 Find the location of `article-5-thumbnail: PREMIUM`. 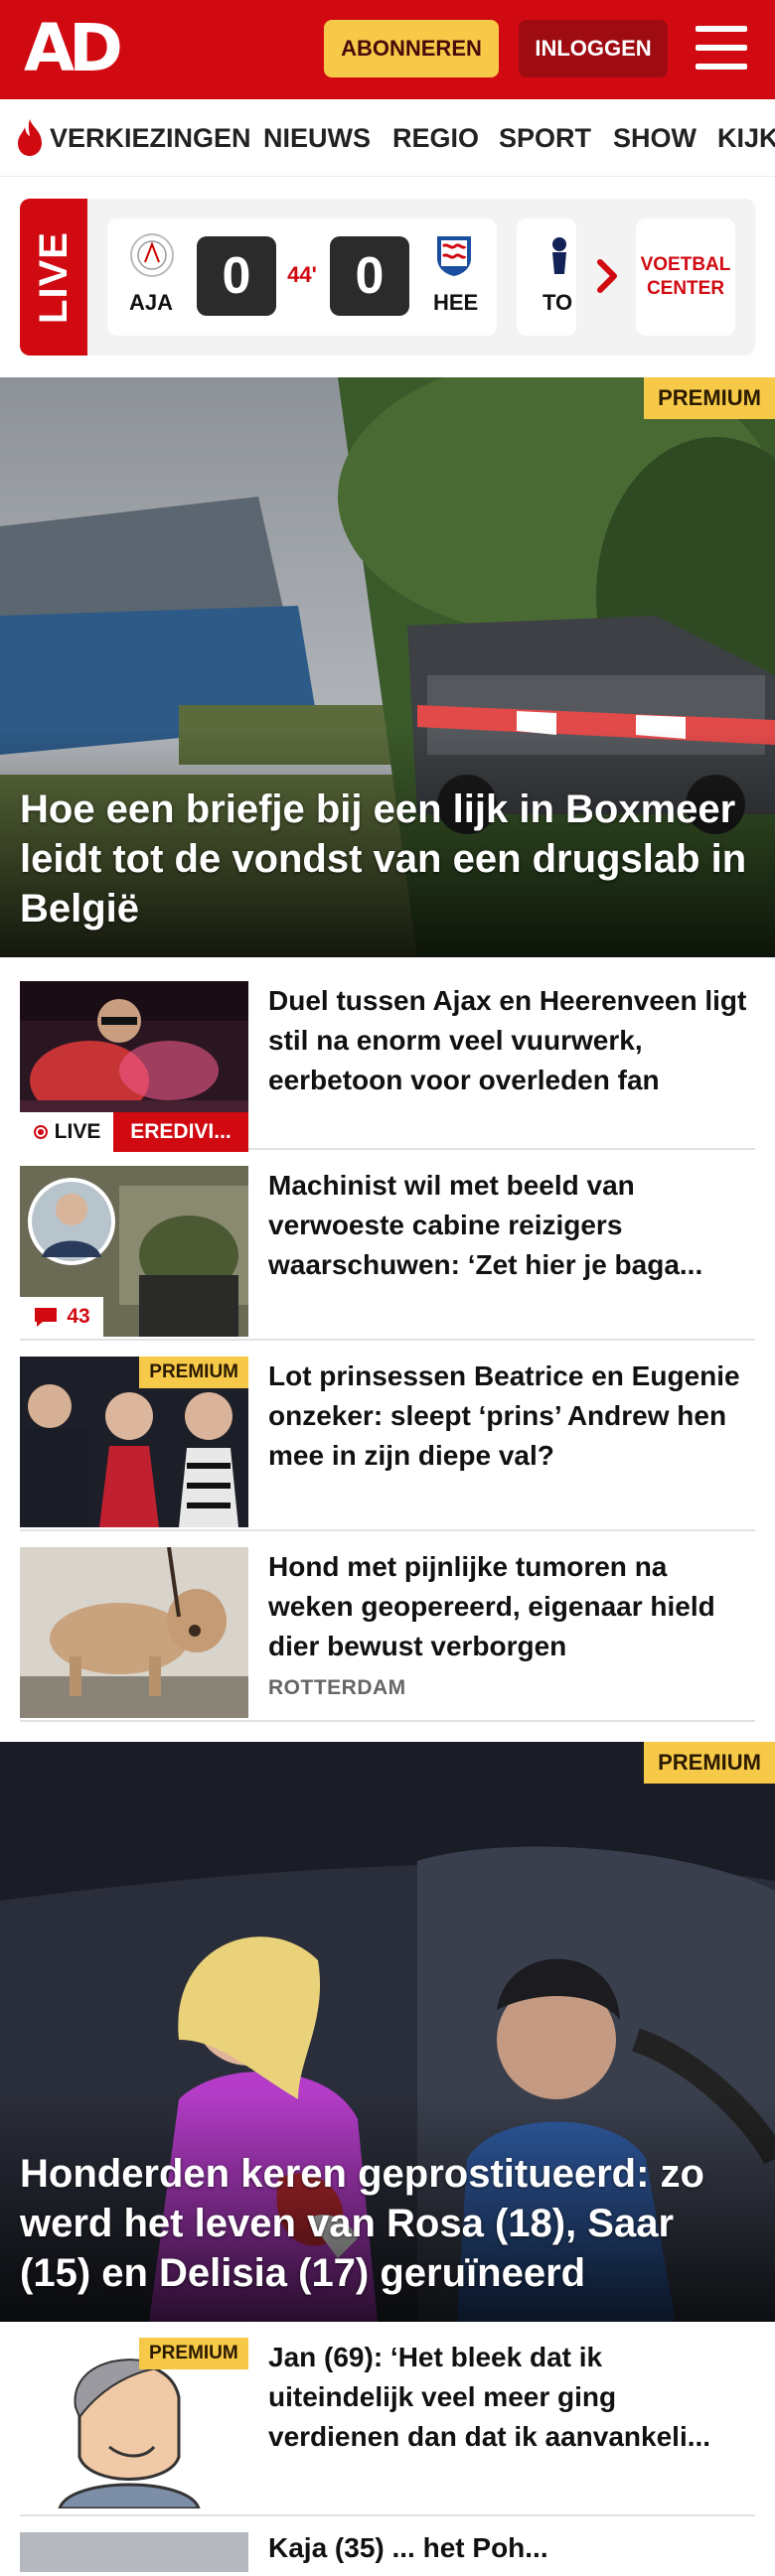

article-5-thumbnail: PREMIUM is located at coordinates (134, 2423).